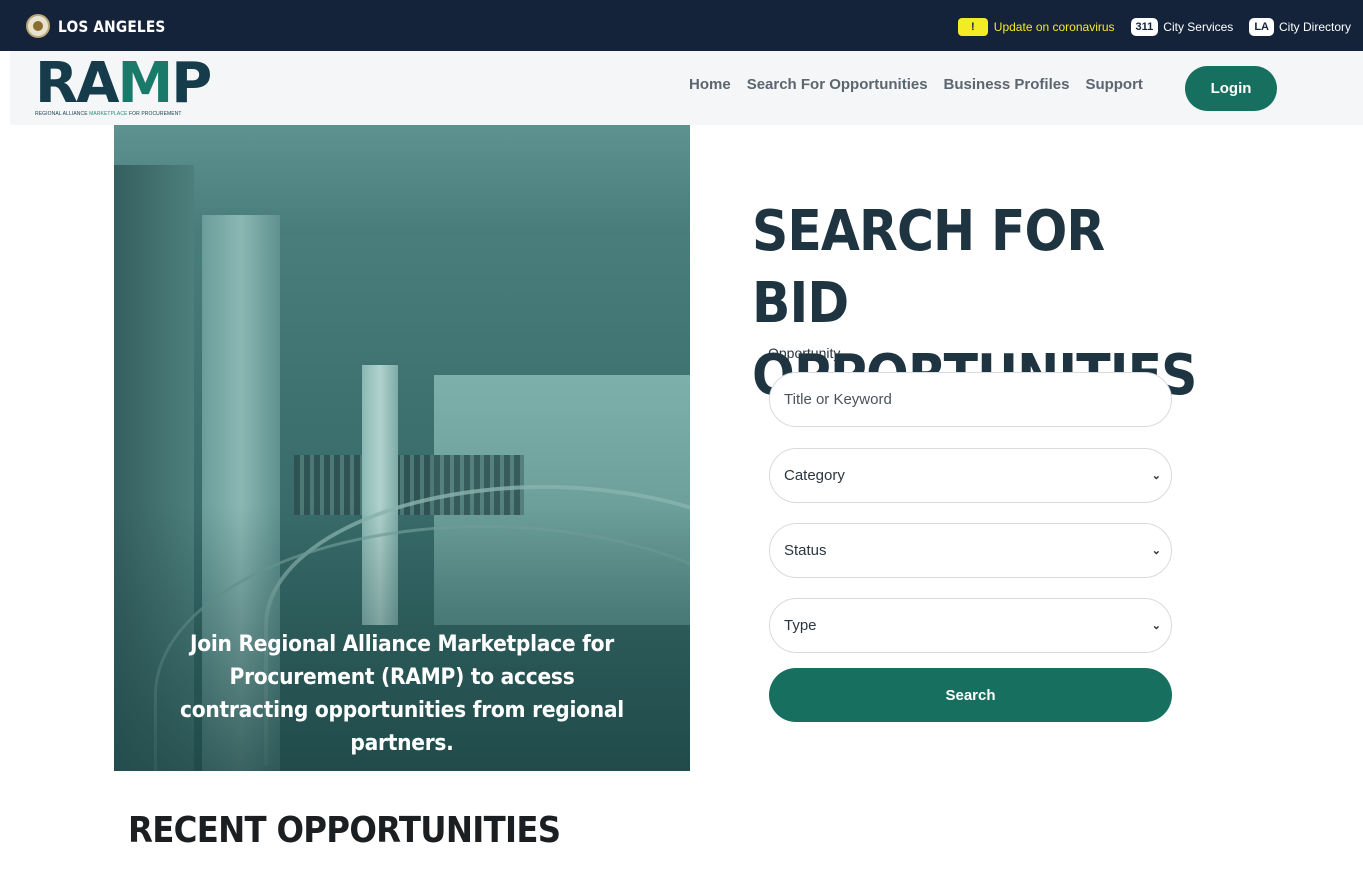  I want to click on status-select: Status ⌄, so click(970, 550).